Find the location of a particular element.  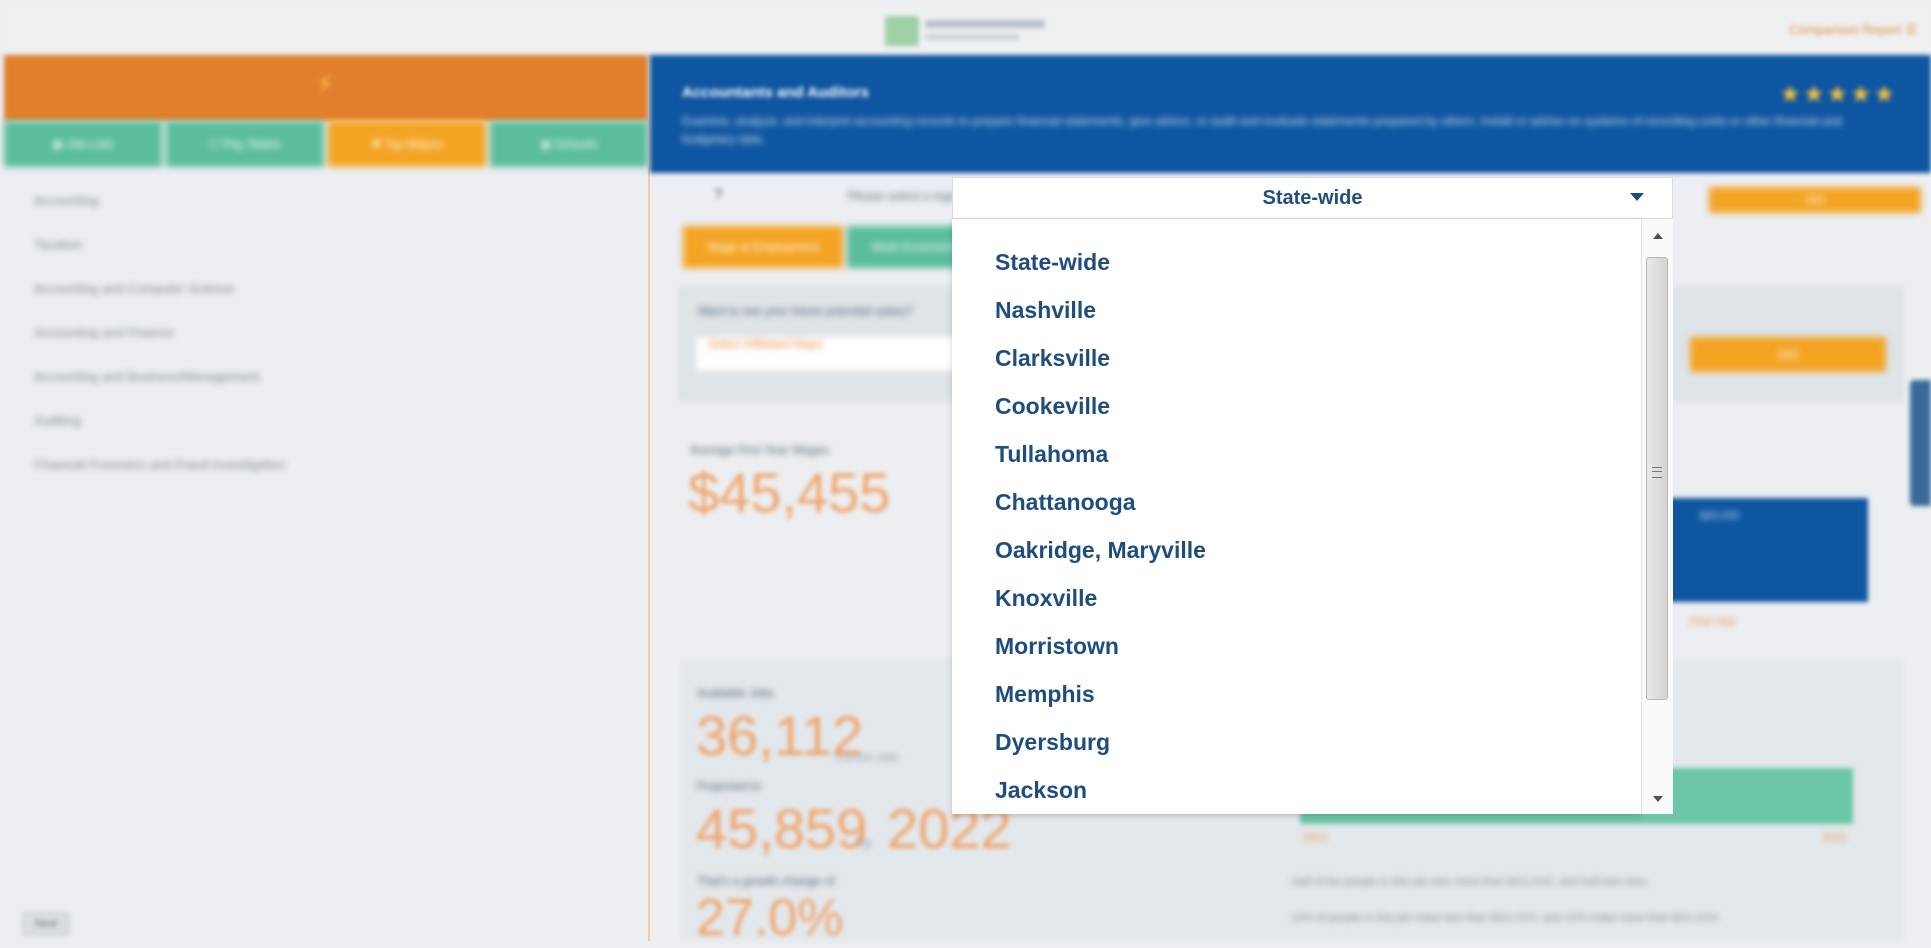

jobs-by-label: by is located at coordinates (865, 841).